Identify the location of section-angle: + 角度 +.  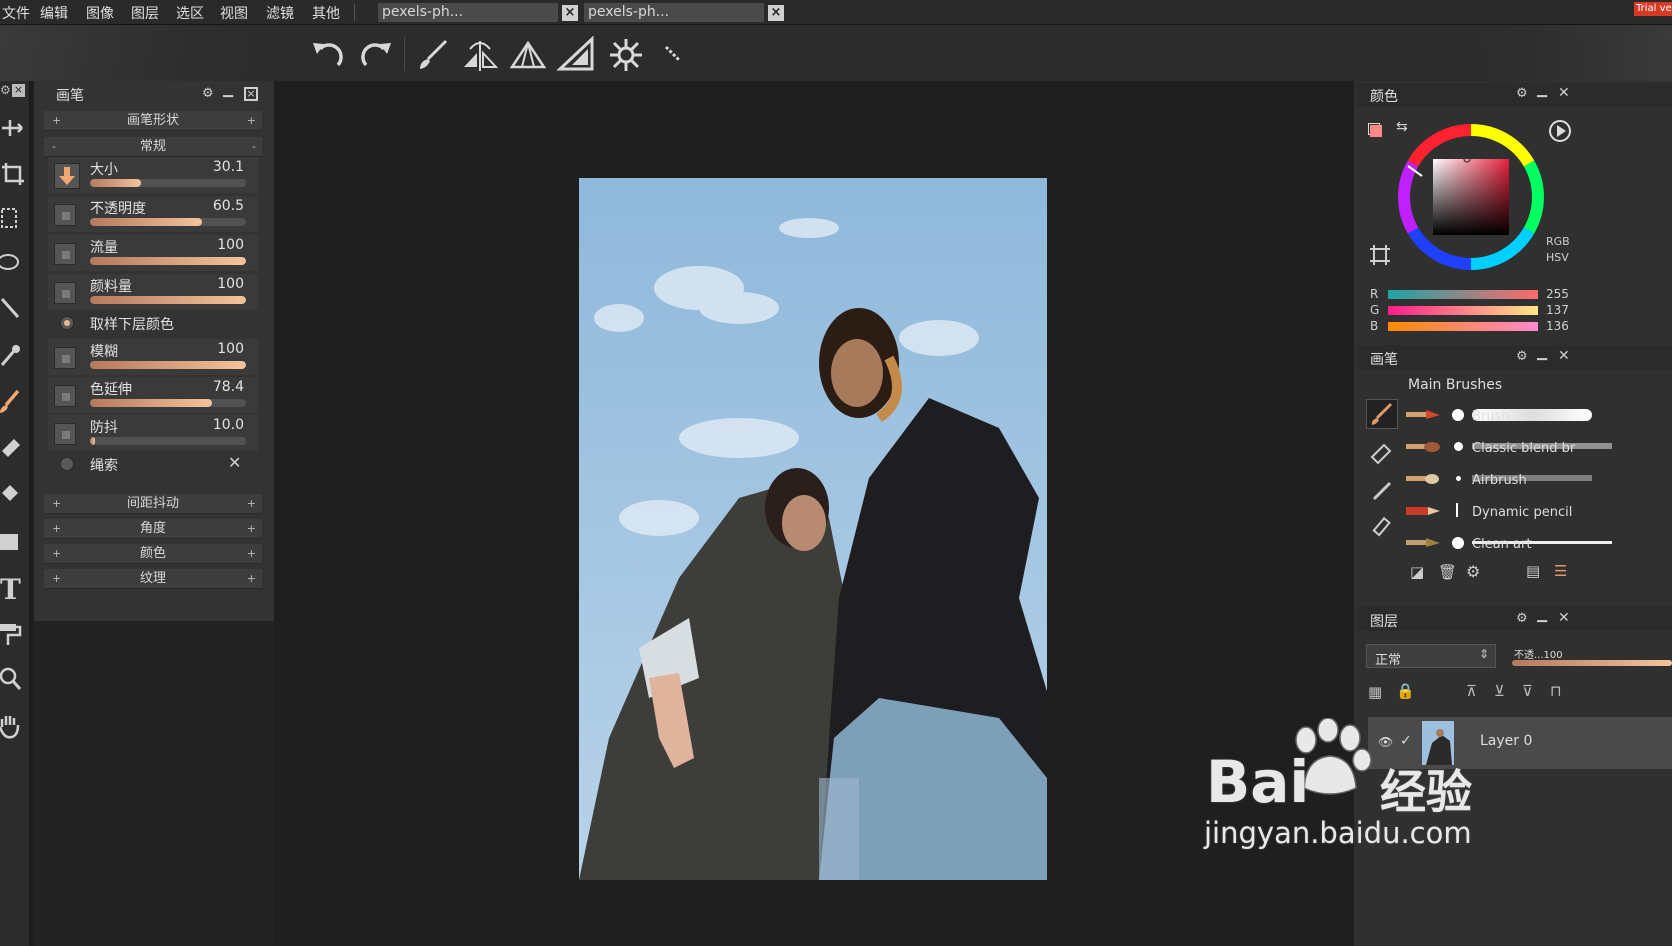
(153, 529).